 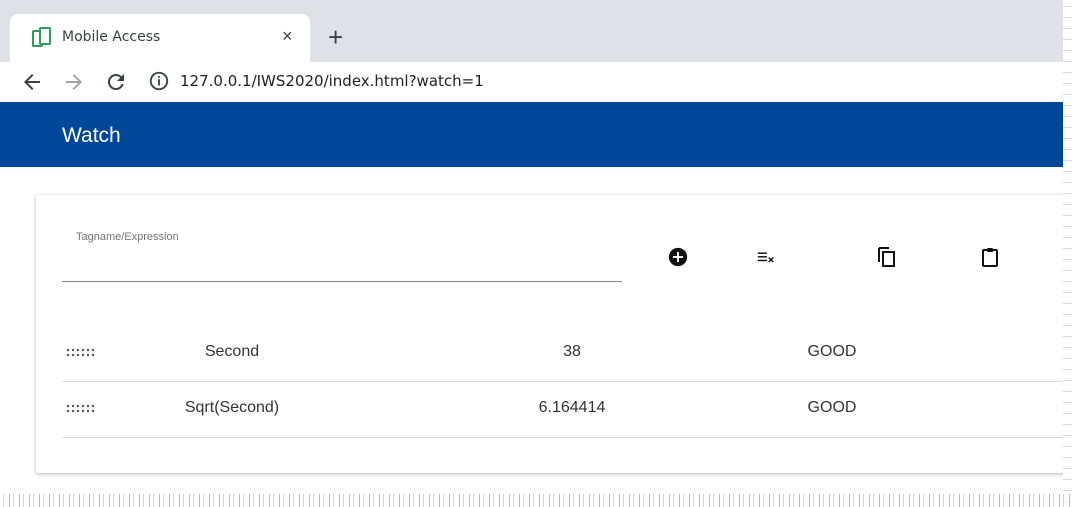 What do you see at coordinates (332, 81) in the screenshot?
I see `address-bar: 127.0.0.1/IWS2020/index.html?watch=1` at bounding box center [332, 81].